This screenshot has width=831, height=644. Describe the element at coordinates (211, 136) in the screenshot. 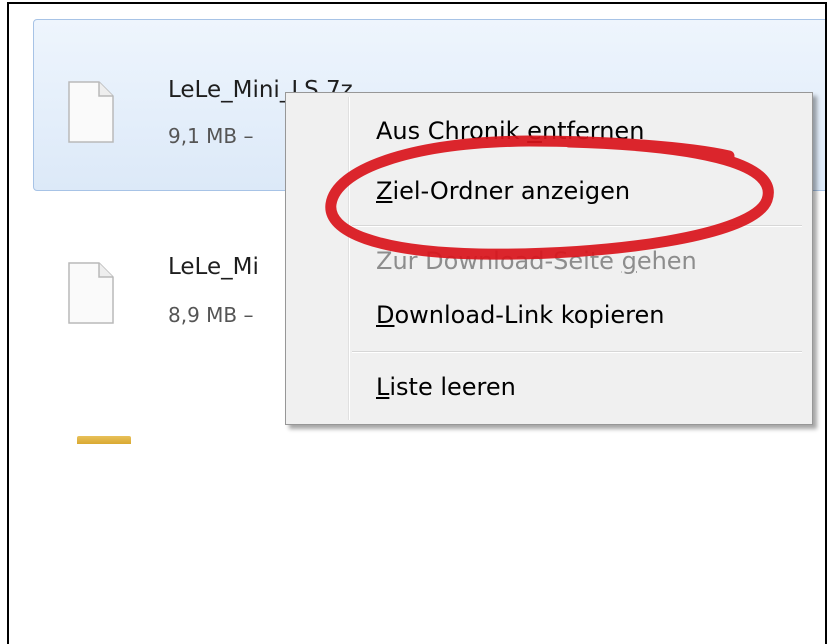

I see `file-status: 9,1 MB –` at that location.